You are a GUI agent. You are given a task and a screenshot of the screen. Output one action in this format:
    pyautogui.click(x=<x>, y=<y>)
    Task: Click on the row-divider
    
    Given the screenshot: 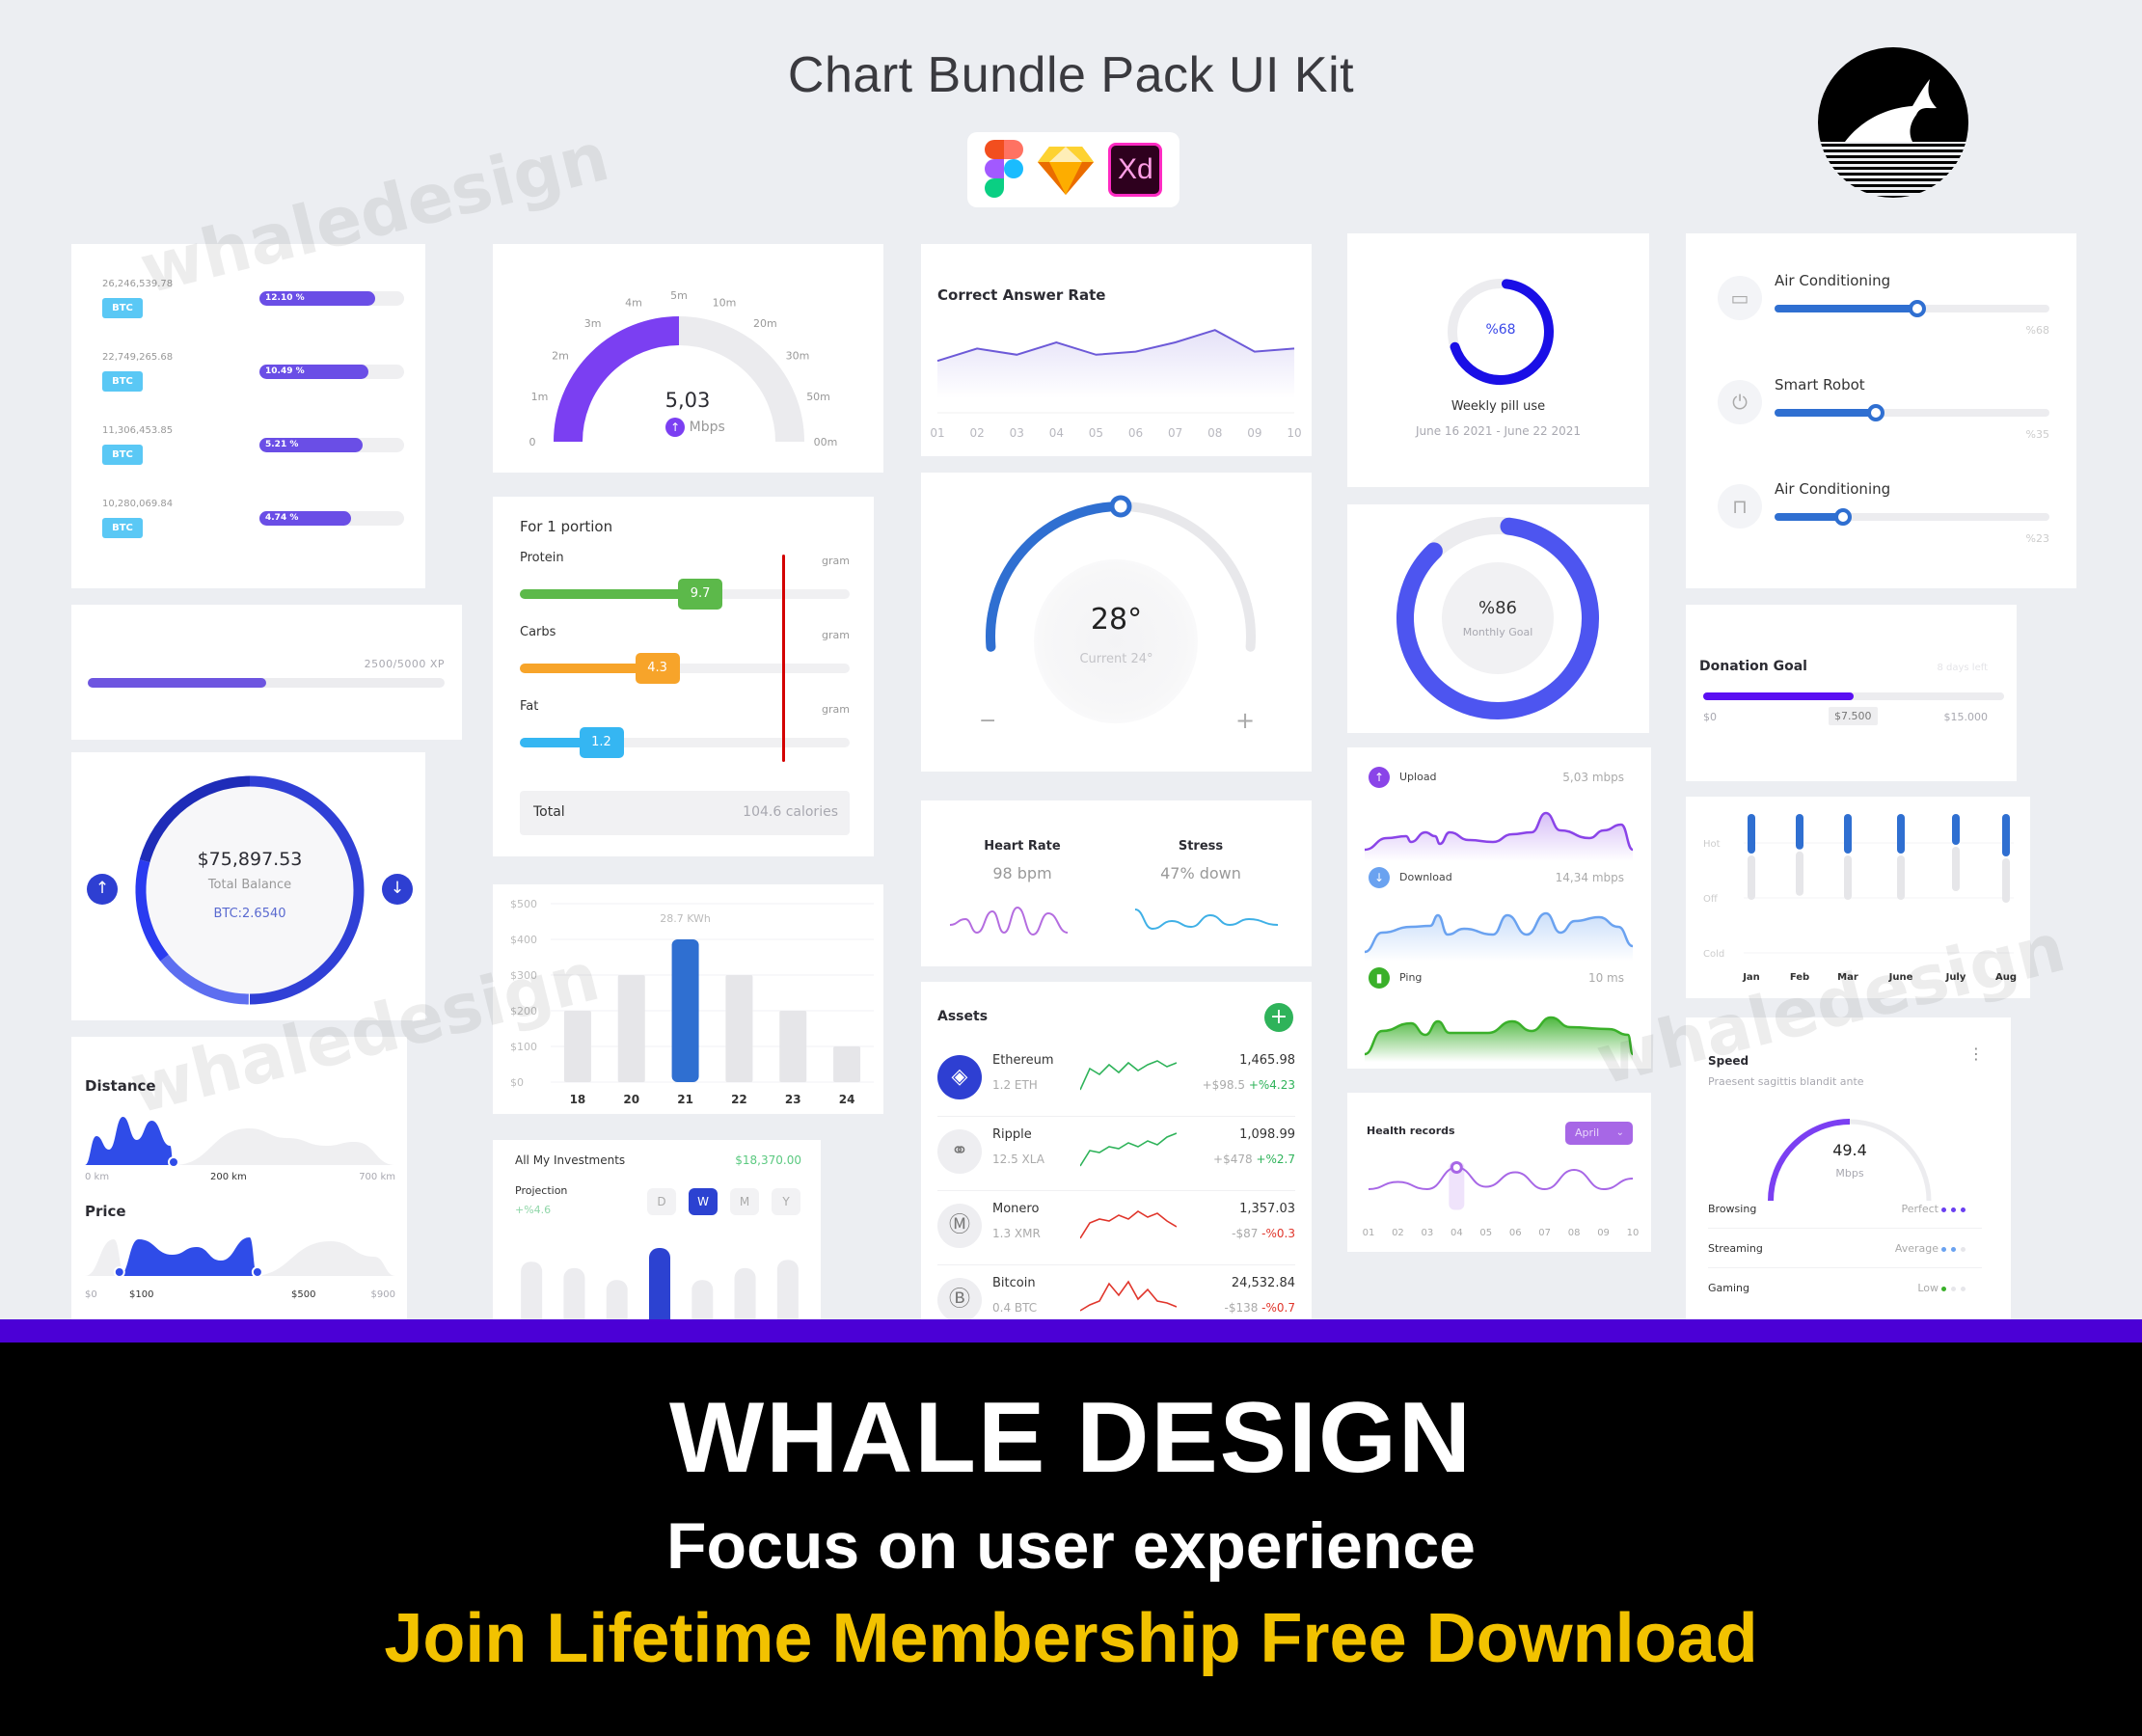 What is the action you would take?
    pyautogui.click(x=1845, y=1268)
    